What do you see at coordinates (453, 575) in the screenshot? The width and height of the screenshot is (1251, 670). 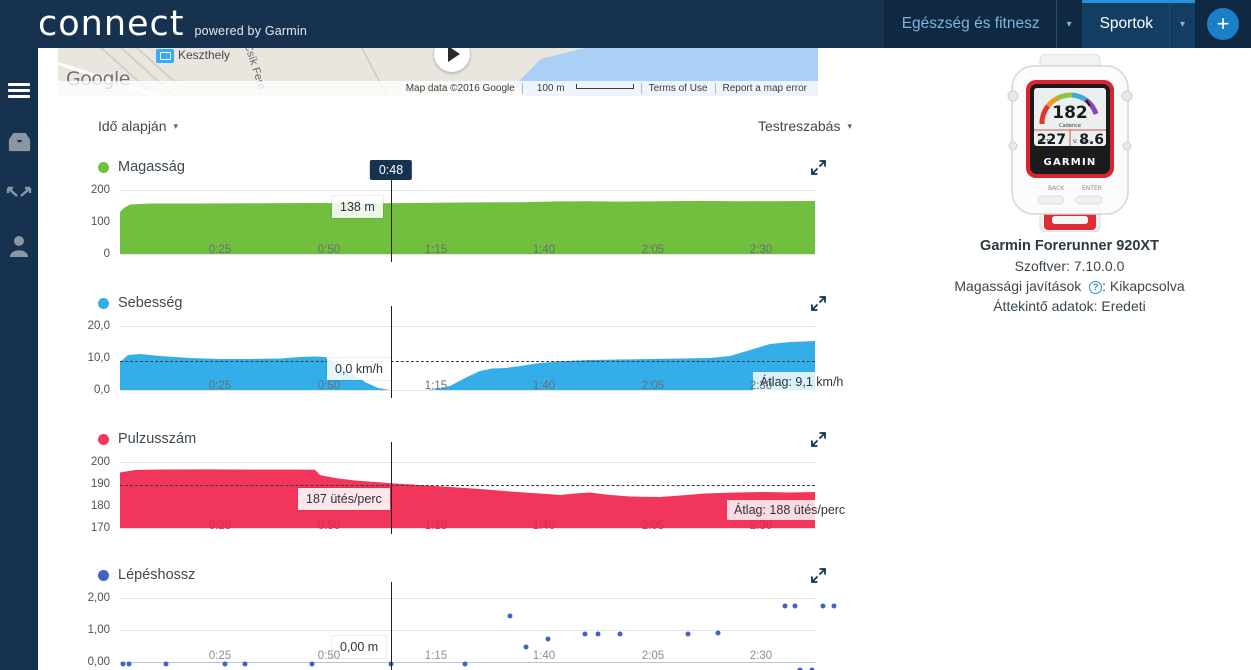 I see `chart-stride-length-header: Lépéshossz` at bounding box center [453, 575].